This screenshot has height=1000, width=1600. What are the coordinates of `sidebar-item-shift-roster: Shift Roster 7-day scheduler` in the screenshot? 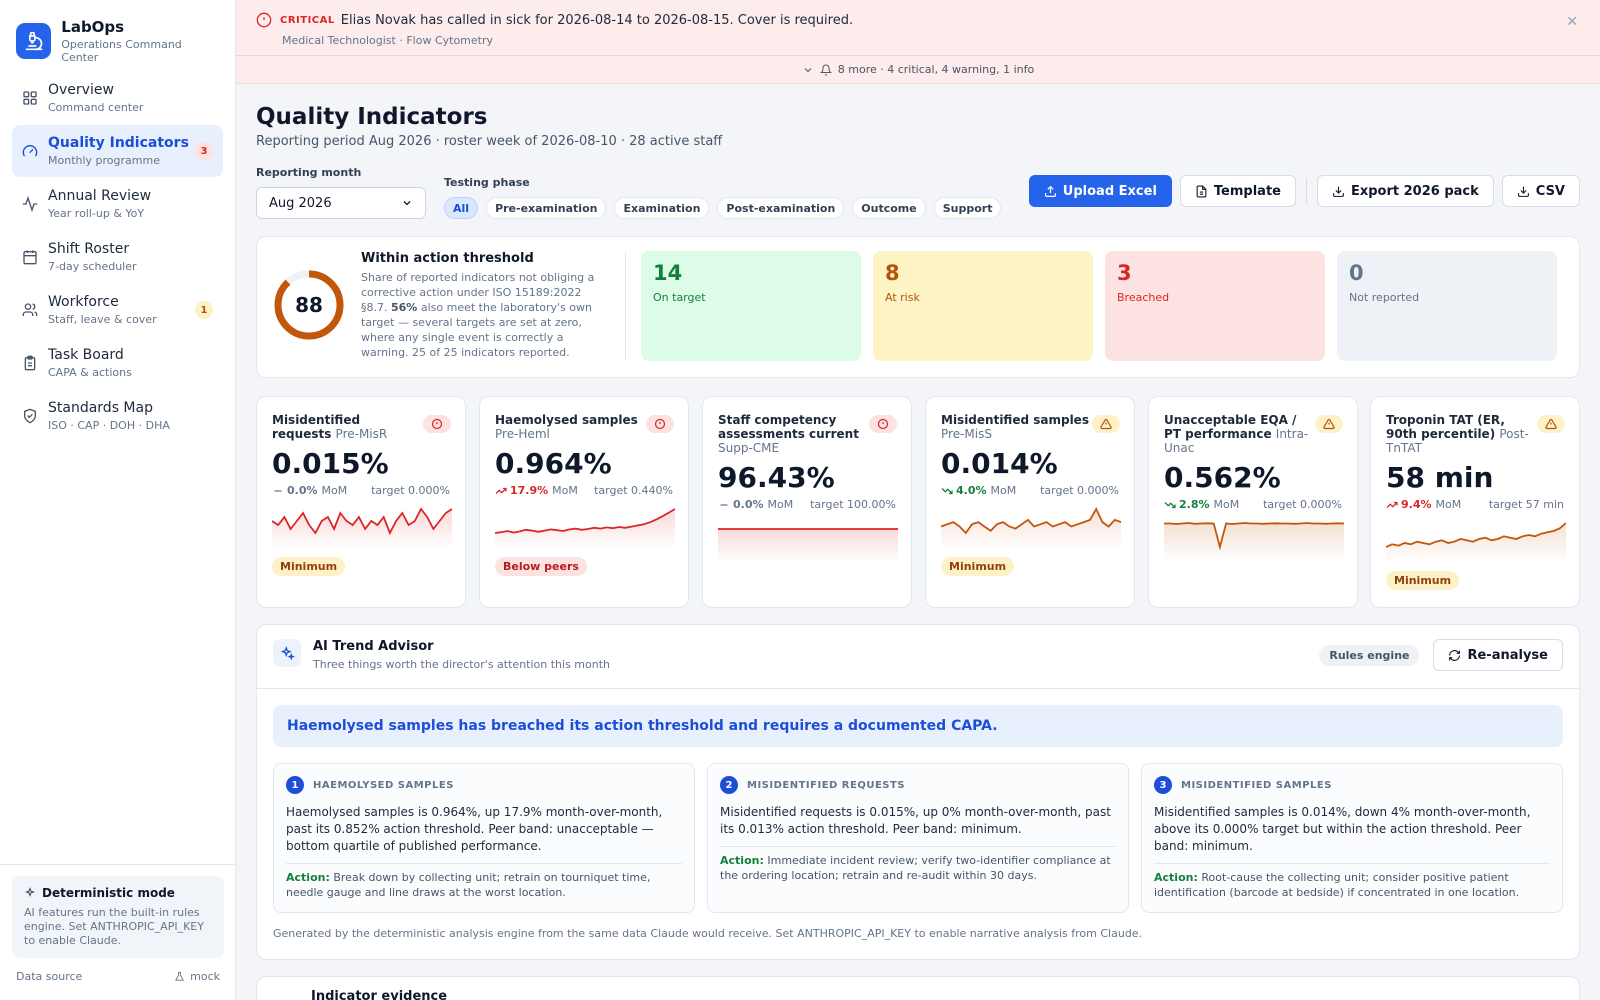 It's located at (117, 257).